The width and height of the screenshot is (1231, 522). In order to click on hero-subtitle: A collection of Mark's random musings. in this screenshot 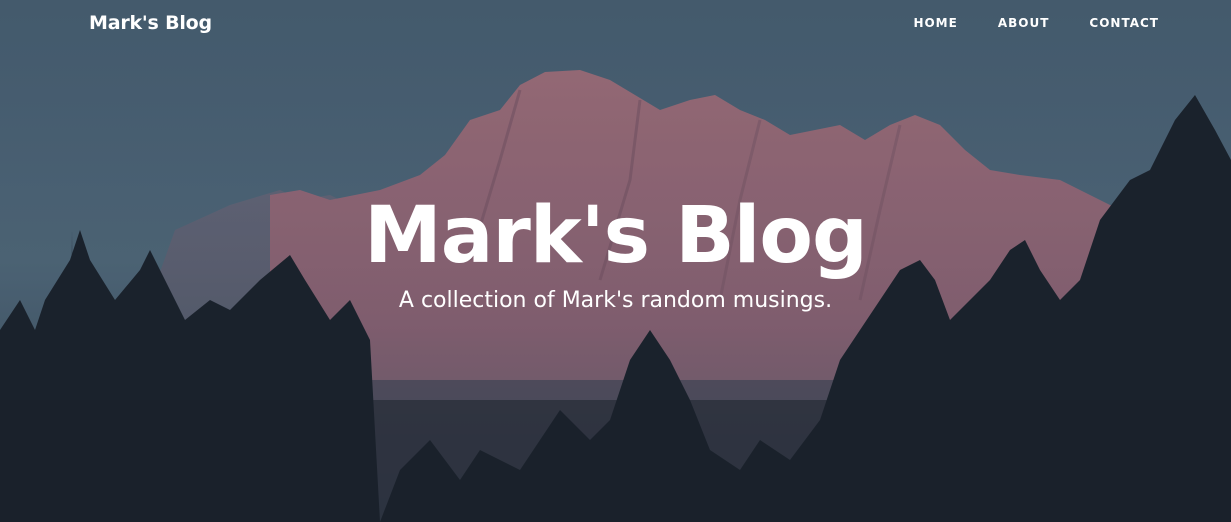, I will do `click(615, 300)`.